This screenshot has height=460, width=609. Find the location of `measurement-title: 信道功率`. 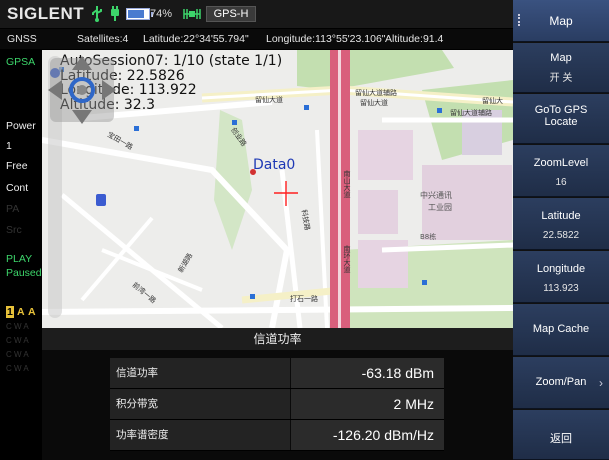

measurement-title: 信道功率 is located at coordinates (277, 339).